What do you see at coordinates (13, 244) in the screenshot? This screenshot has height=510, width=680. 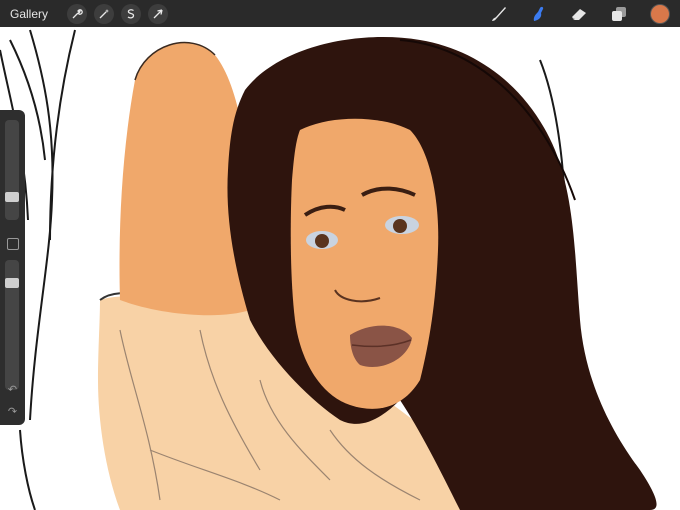 I see `modify-button` at bounding box center [13, 244].